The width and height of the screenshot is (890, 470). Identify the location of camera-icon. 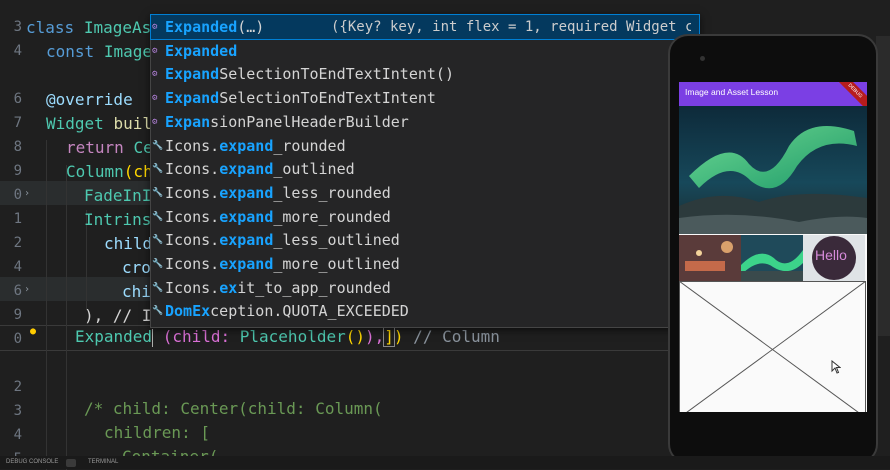
(702, 58).